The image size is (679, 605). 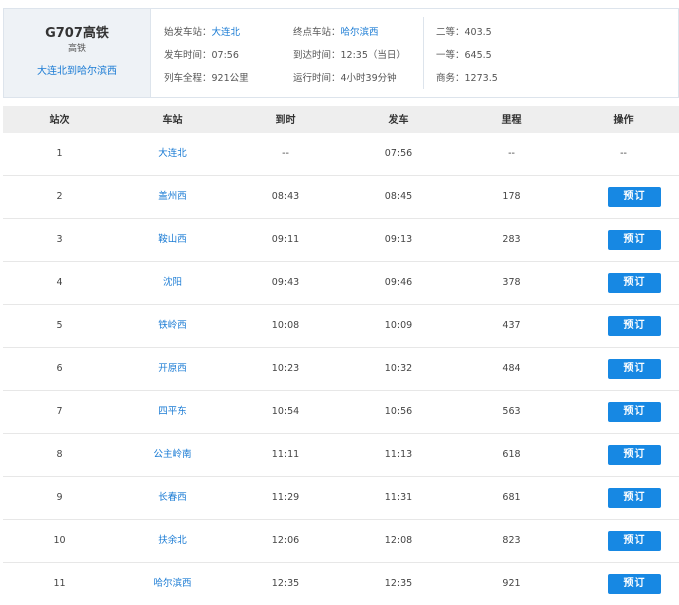 What do you see at coordinates (172, 584) in the screenshot?
I see `station-link: 哈尔滨西` at bounding box center [172, 584].